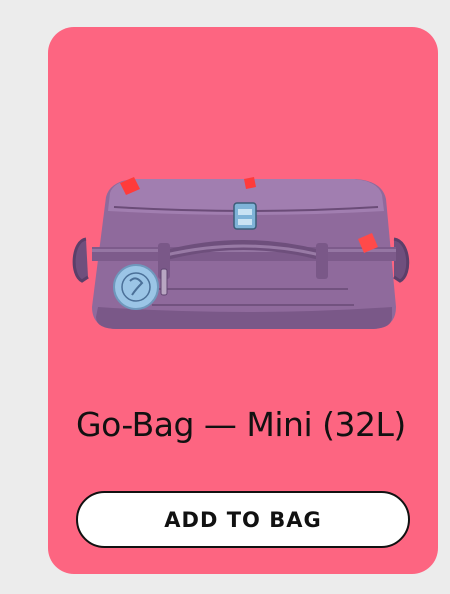  I want to click on add-to-bag-button: ADD TO BAG, so click(243, 519).